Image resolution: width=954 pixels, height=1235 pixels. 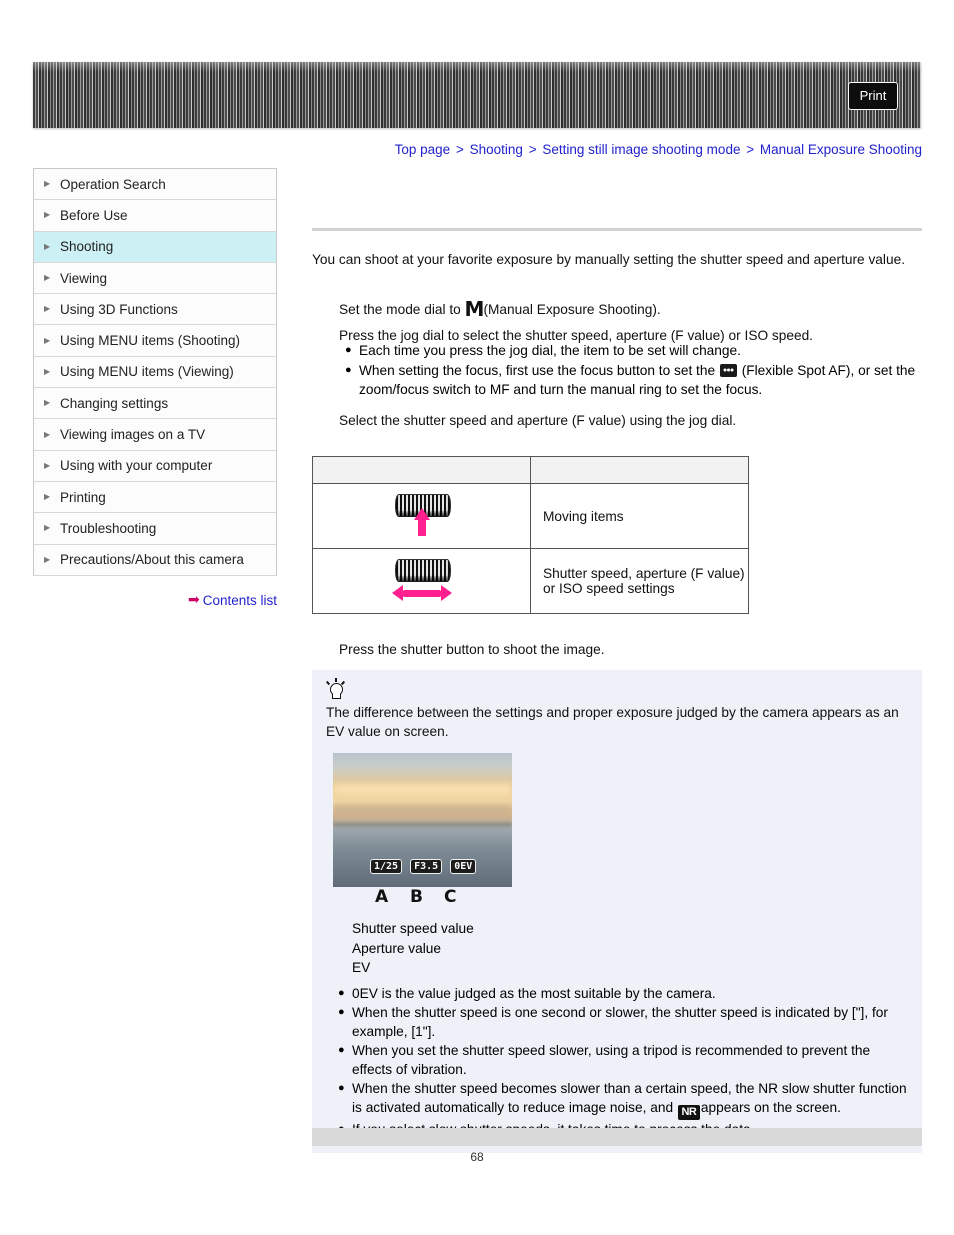 I want to click on lightbulb-icon, so click(x=335, y=689).